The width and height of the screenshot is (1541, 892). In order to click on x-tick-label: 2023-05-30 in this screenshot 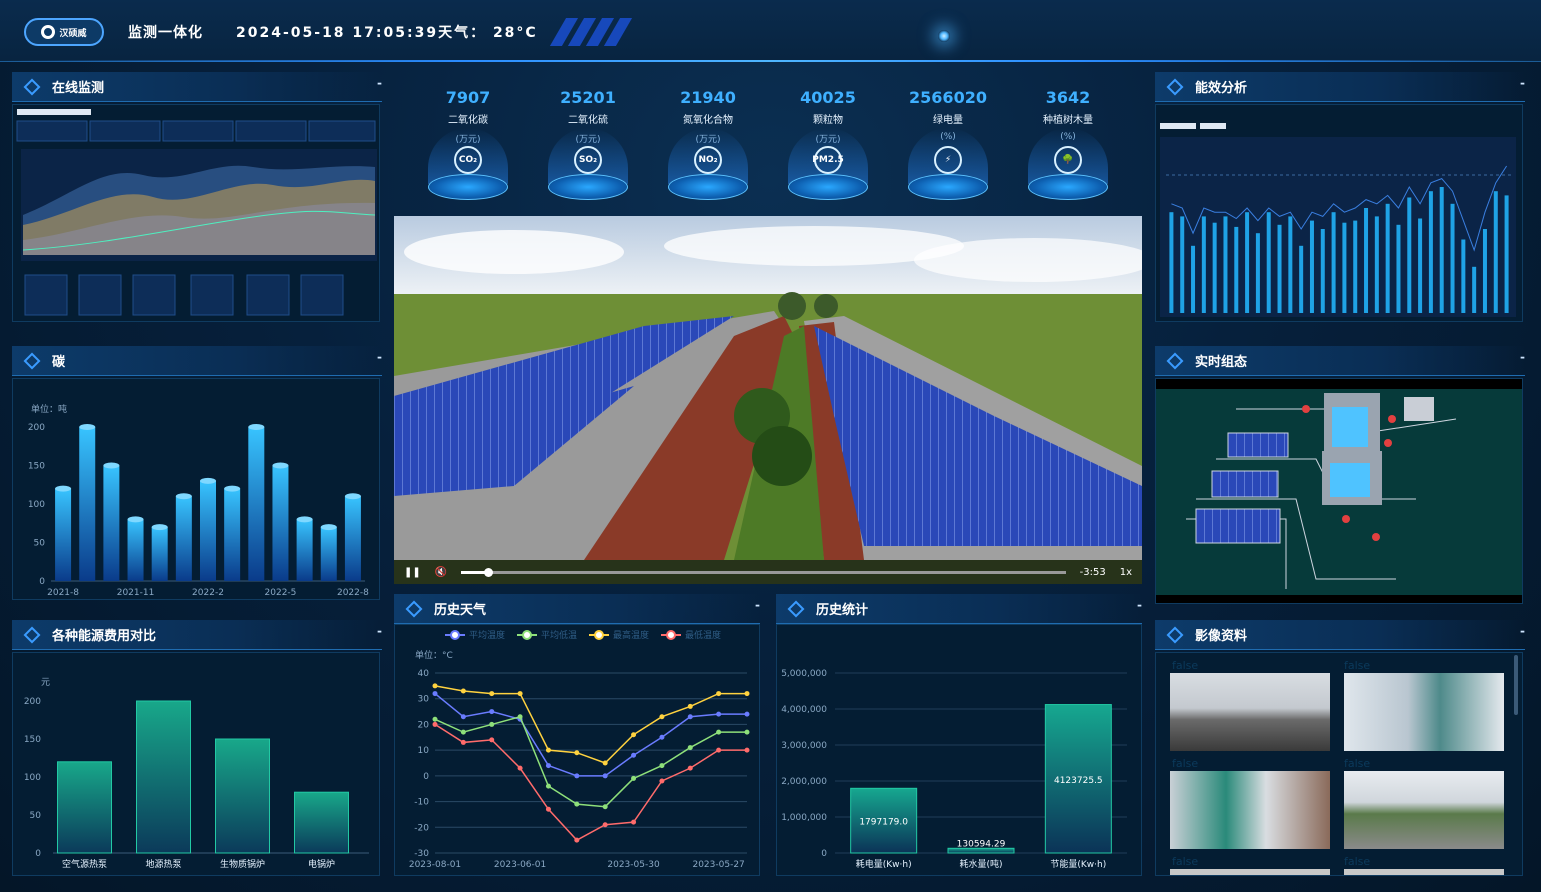, I will do `click(633, 865)`.